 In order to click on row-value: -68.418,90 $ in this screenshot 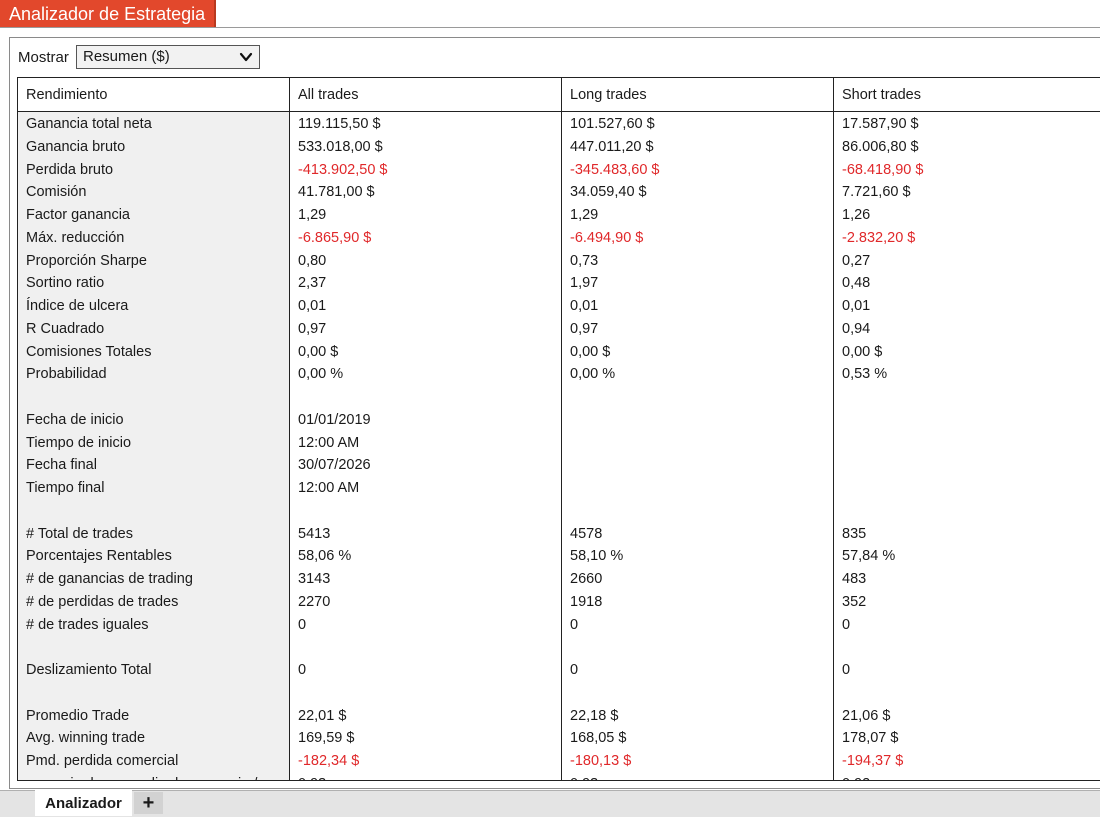, I will do `click(883, 169)`.